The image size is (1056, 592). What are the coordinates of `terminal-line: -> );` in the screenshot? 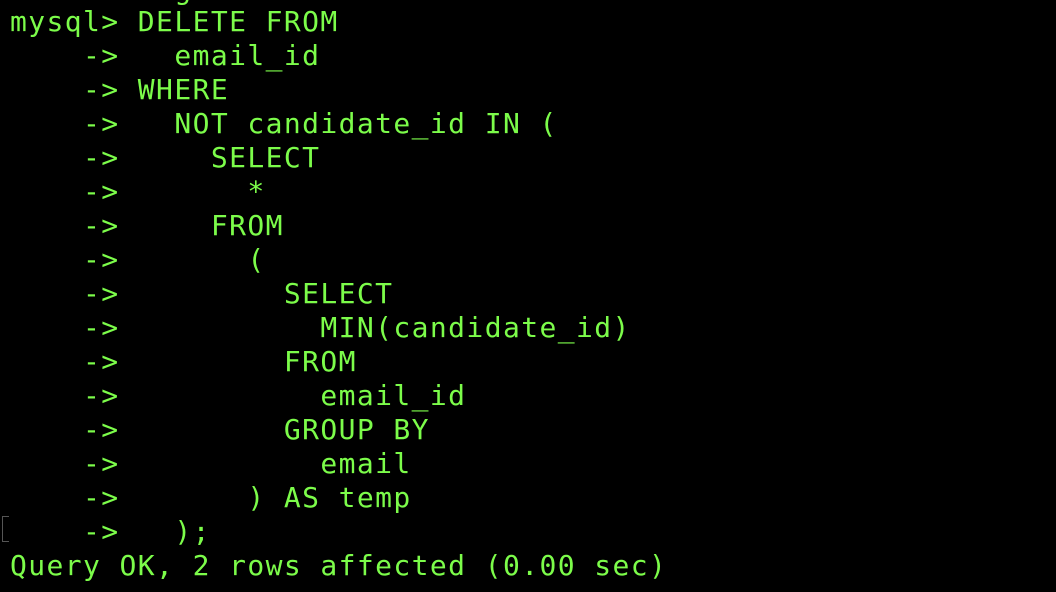 It's located at (110, 531).